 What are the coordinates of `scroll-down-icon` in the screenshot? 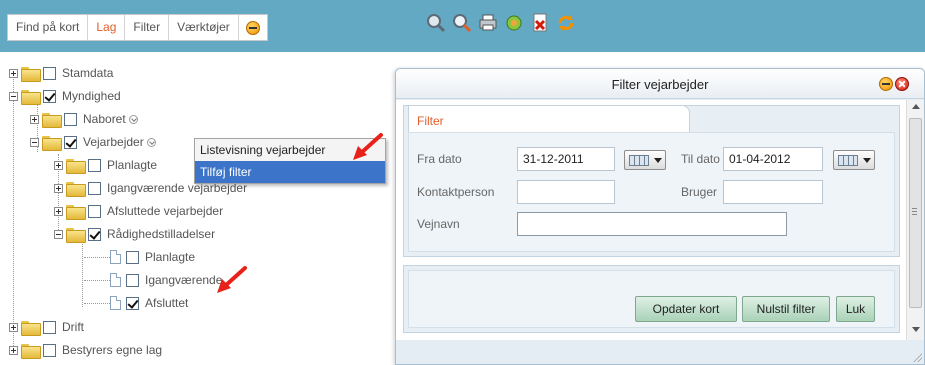 It's located at (916, 329).